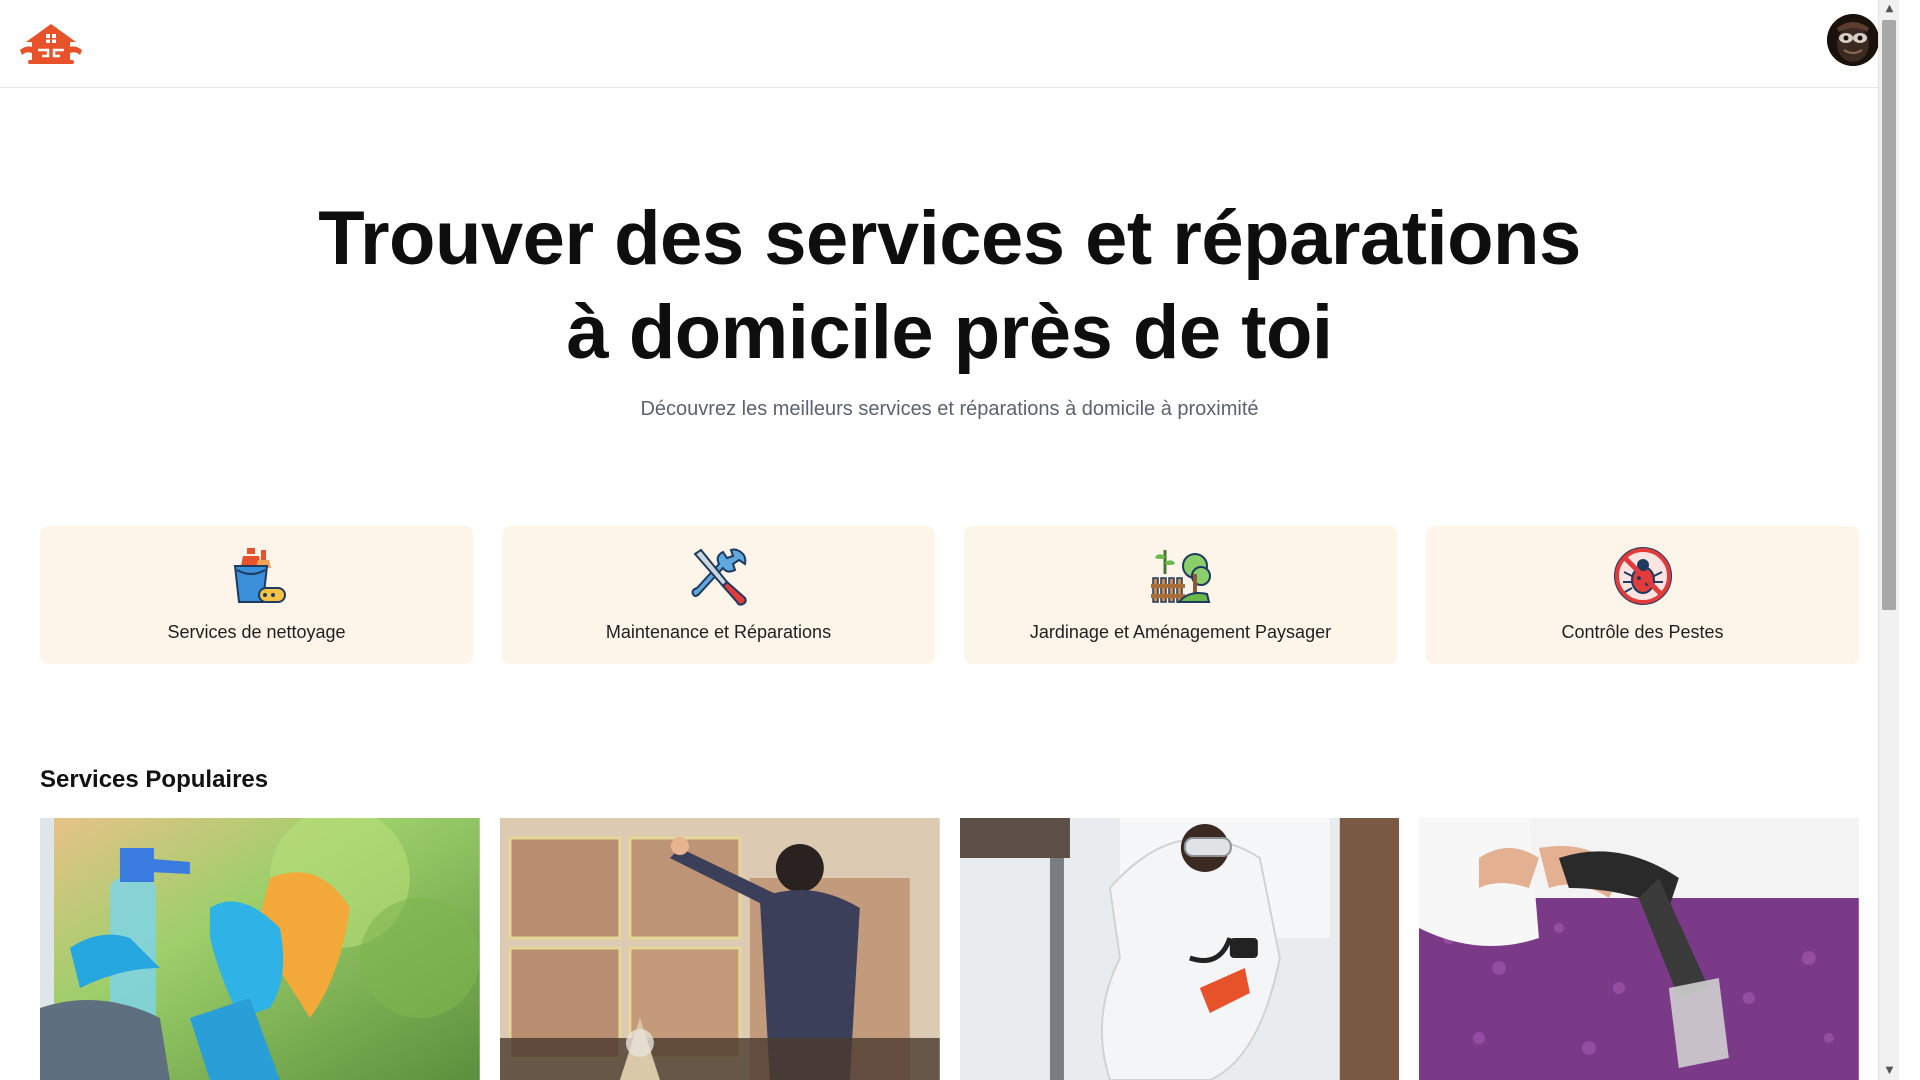 The image size is (1920, 1080). What do you see at coordinates (1179, 949) in the screenshot?
I see `pest-control-photo` at bounding box center [1179, 949].